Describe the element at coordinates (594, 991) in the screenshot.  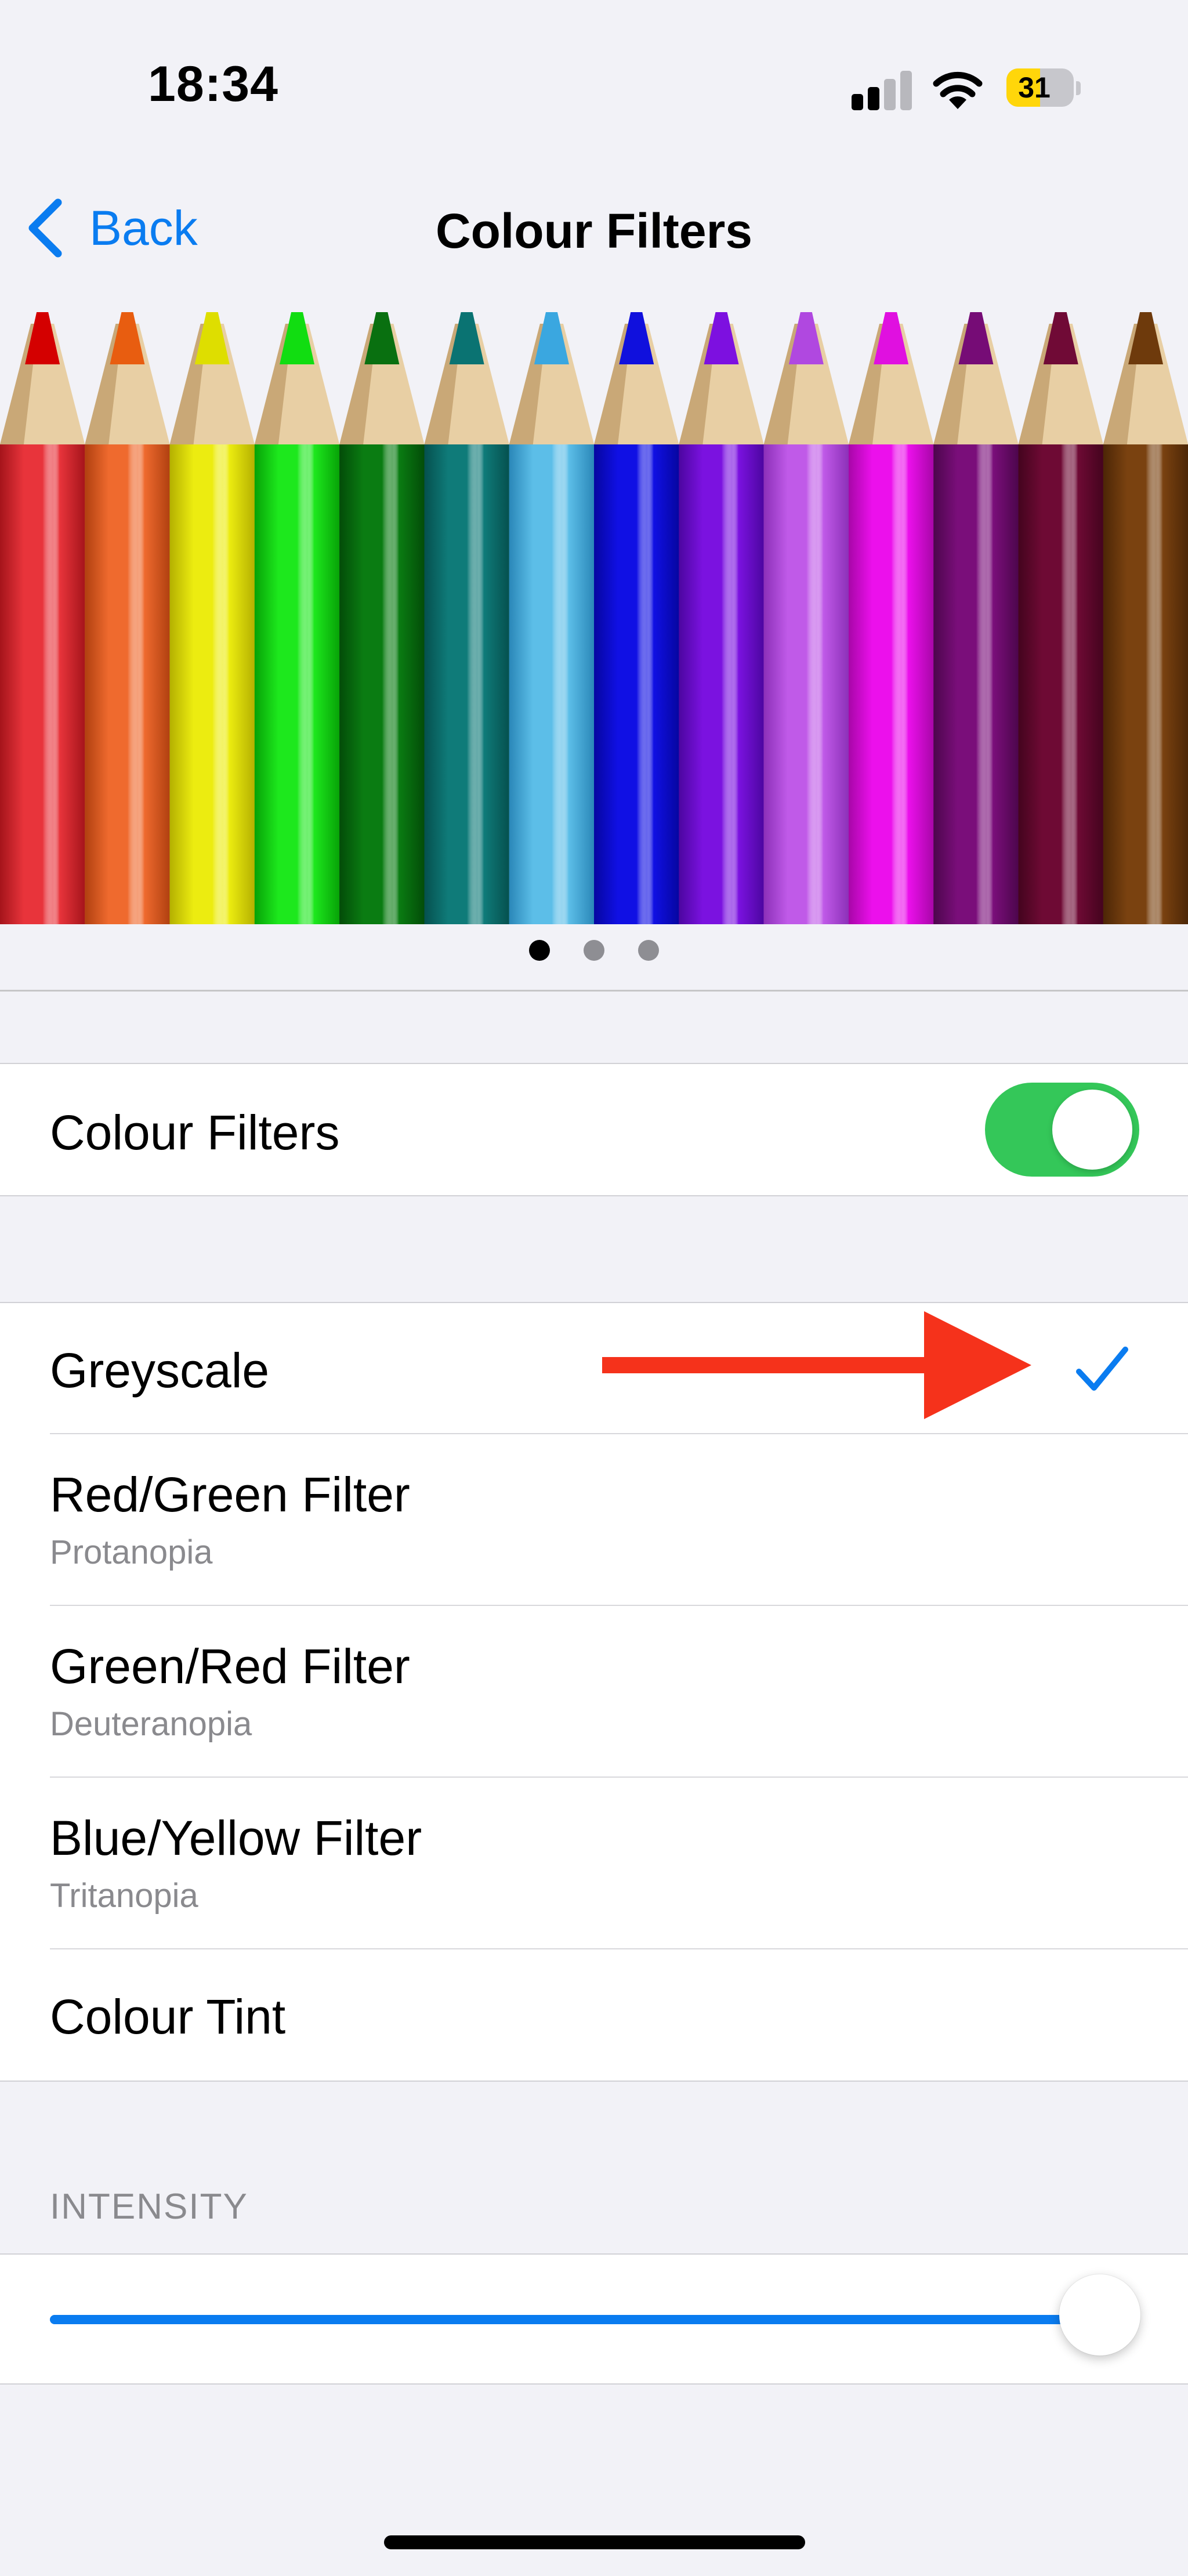
I see `divider` at that location.